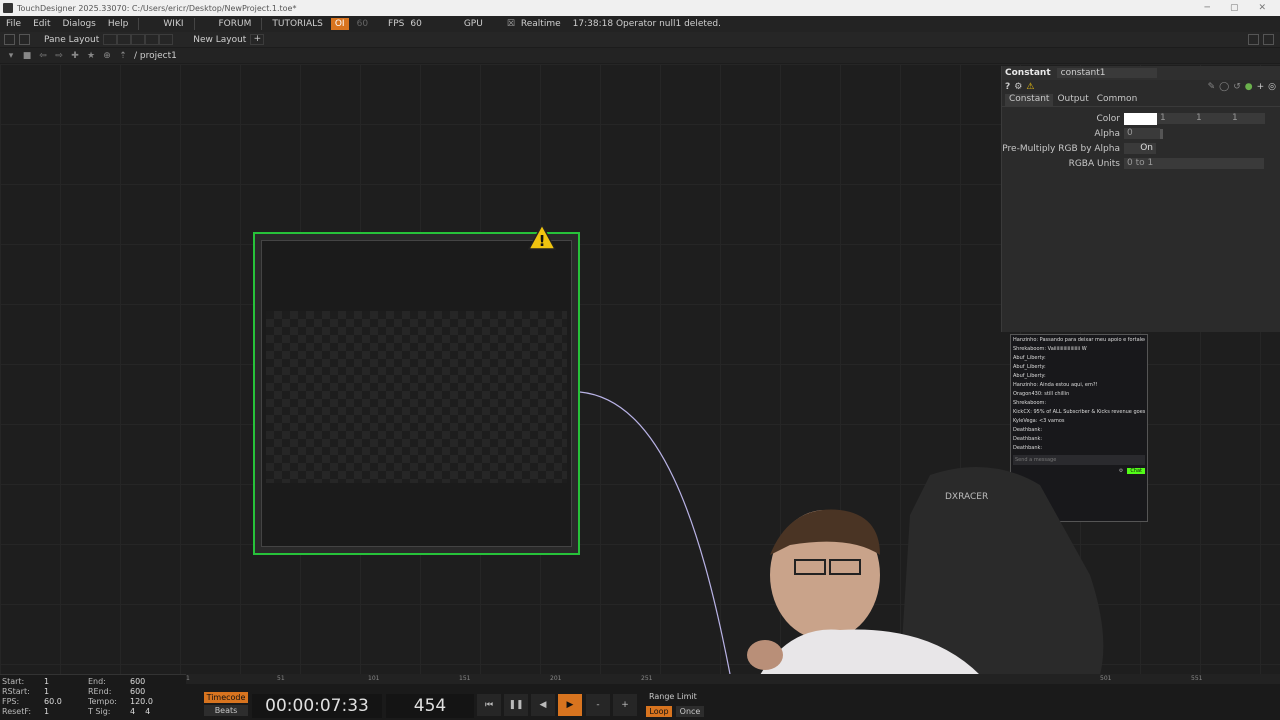 The image size is (1280, 720). I want to click on alpha-field: 0, so click(1142, 133).